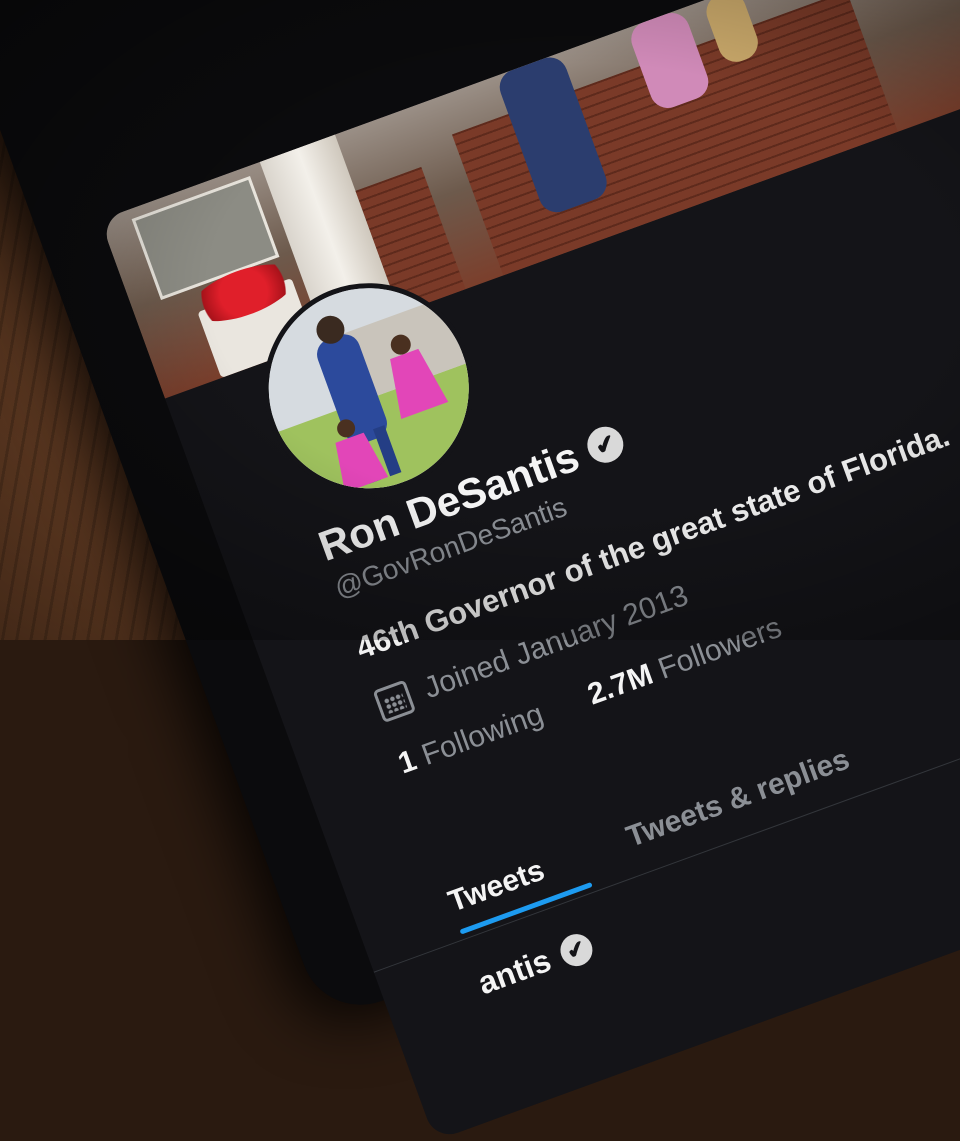  What do you see at coordinates (407, 762) in the screenshot?
I see `following-count: 1` at bounding box center [407, 762].